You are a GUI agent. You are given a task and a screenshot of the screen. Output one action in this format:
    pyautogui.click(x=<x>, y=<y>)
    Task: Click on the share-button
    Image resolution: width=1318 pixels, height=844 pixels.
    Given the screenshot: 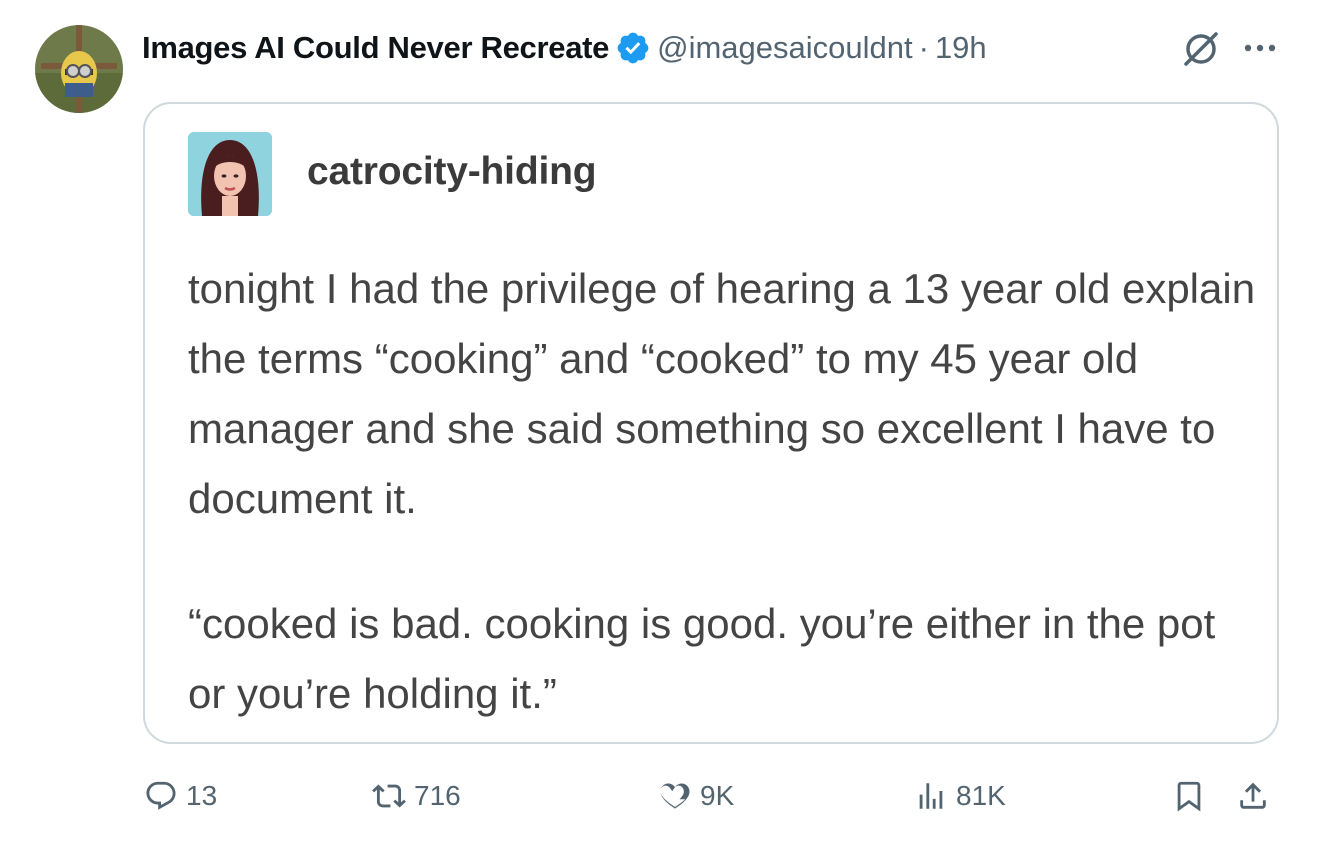 What is the action you would take?
    pyautogui.click(x=1253, y=796)
    